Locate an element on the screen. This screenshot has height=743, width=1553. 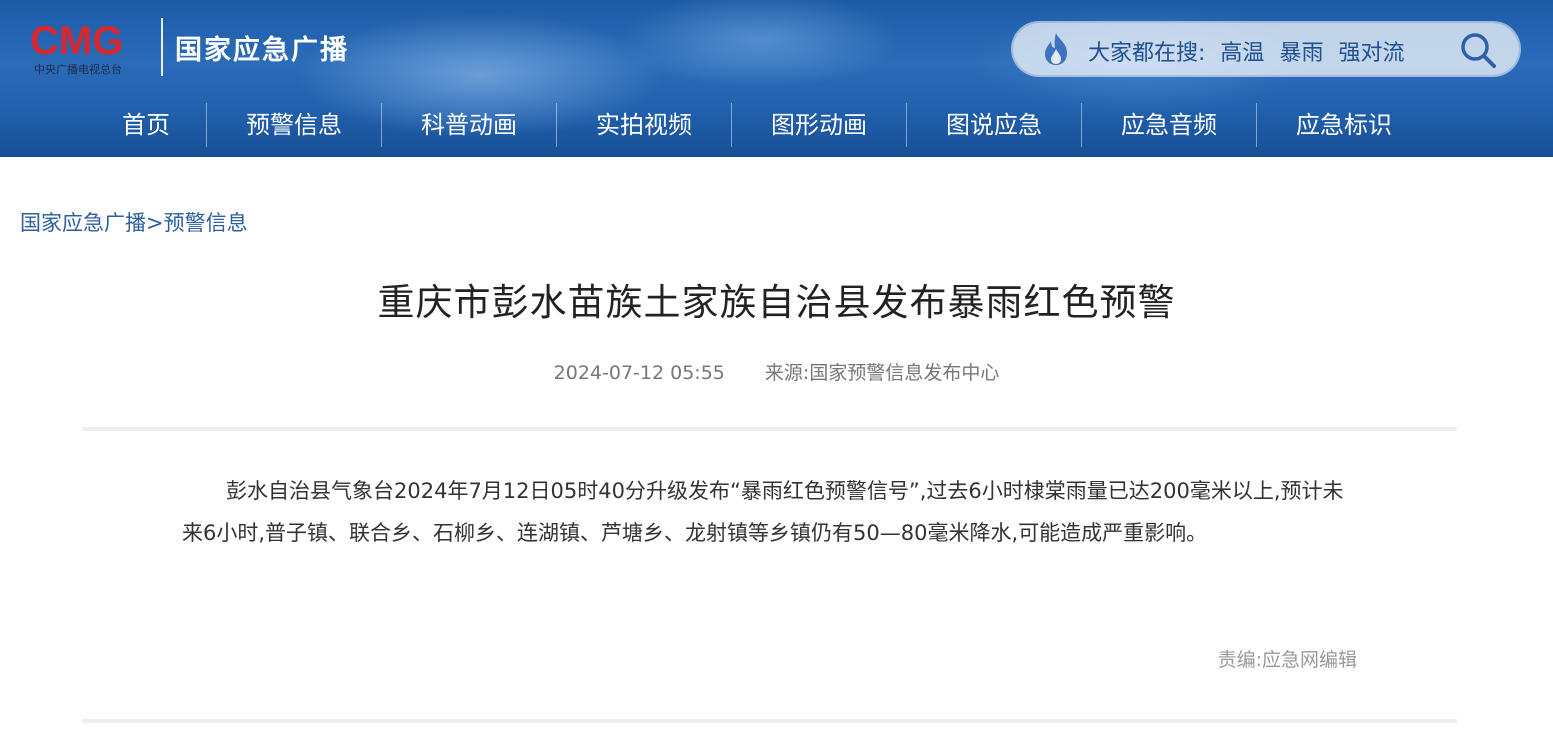
hot-label: 大家都在搜: is located at coordinates (1147, 53).